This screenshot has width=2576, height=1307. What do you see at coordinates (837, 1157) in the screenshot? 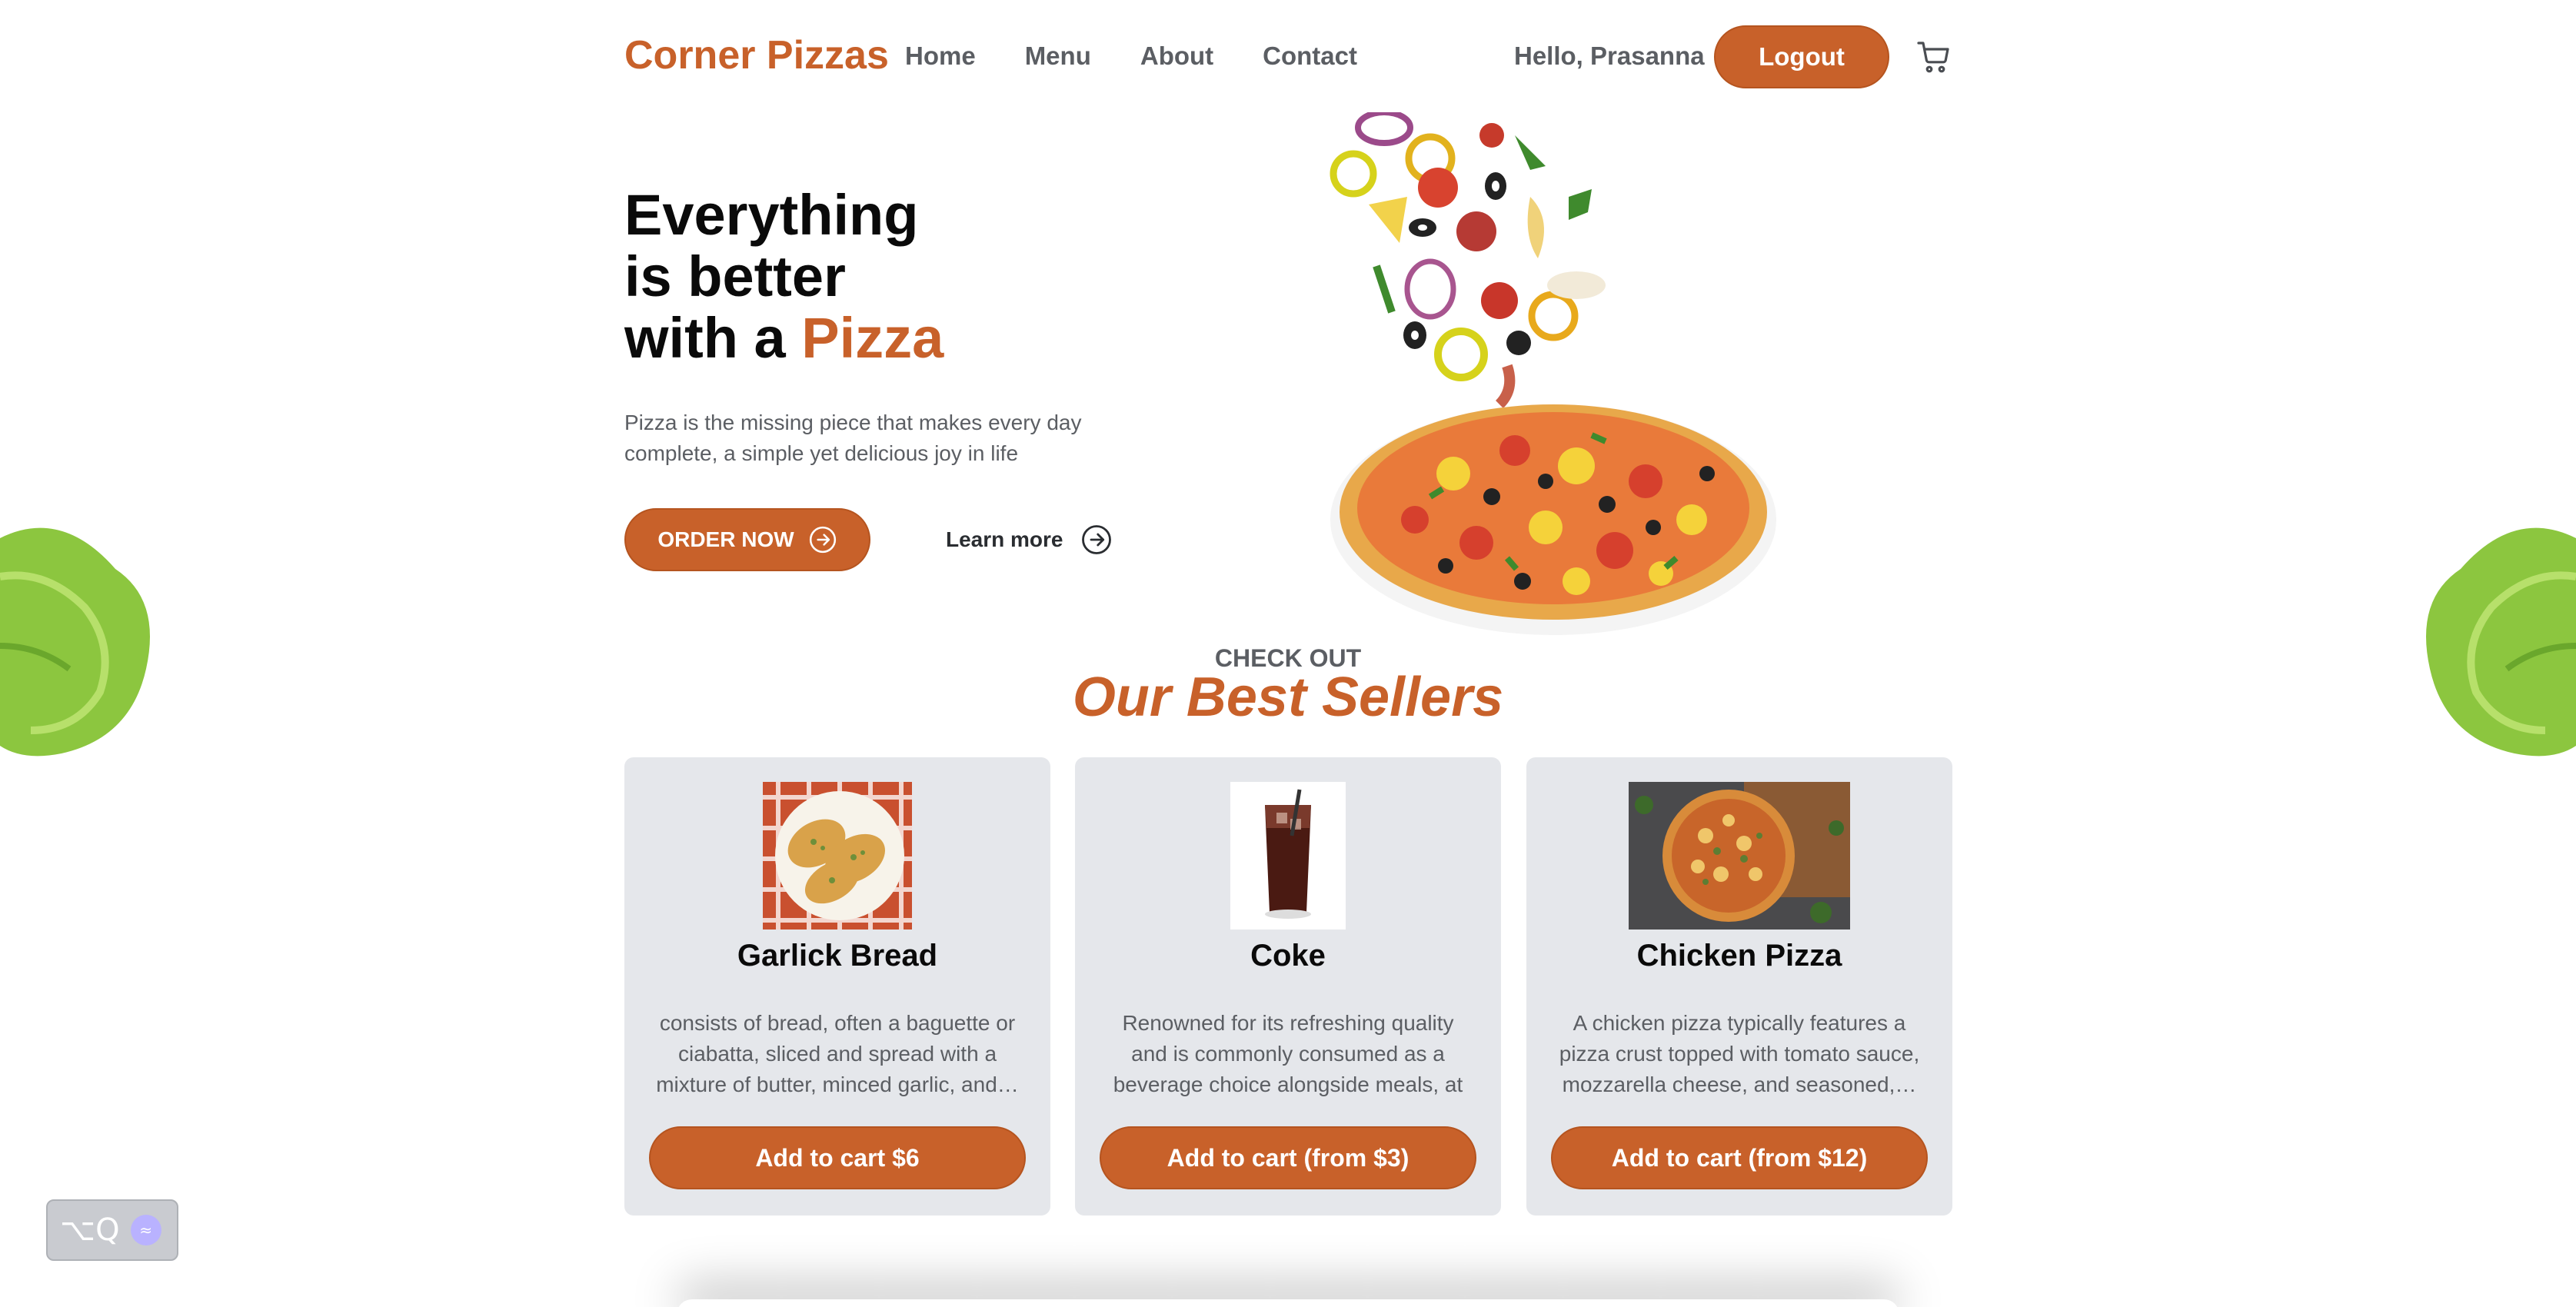
I see `add-to-cart-button: Add to cart $6` at bounding box center [837, 1157].